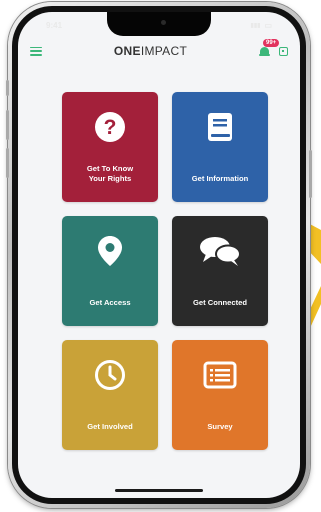 Image resolution: width=321 pixels, height=512 pixels. Describe the element at coordinates (268, 25) in the screenshot. I see `battery-icon: ▭` at that location.